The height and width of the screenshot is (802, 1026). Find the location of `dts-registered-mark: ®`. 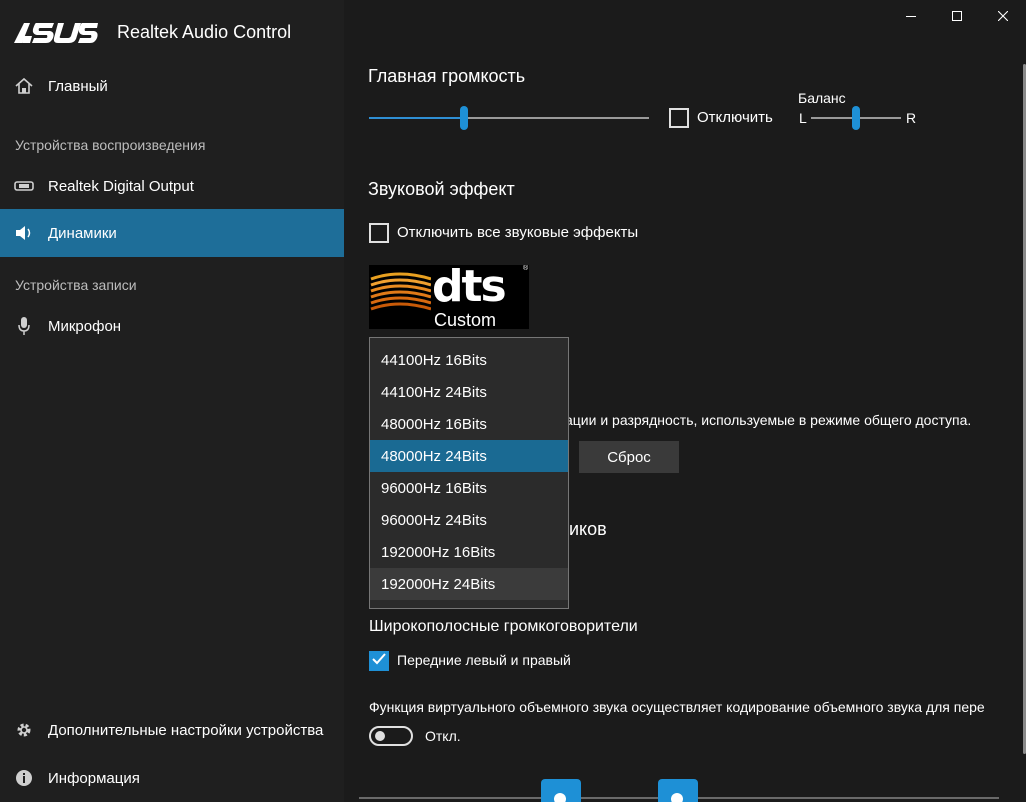

dts-registered-mark: ® is located at coordinates (526, 268).